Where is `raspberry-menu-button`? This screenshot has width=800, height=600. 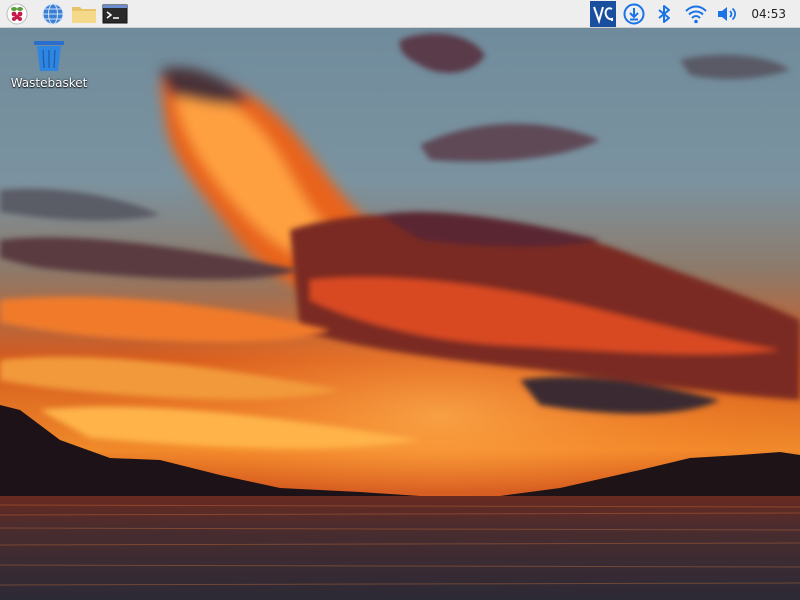
raspberry-menu-button is located at coordinates (17, 14).